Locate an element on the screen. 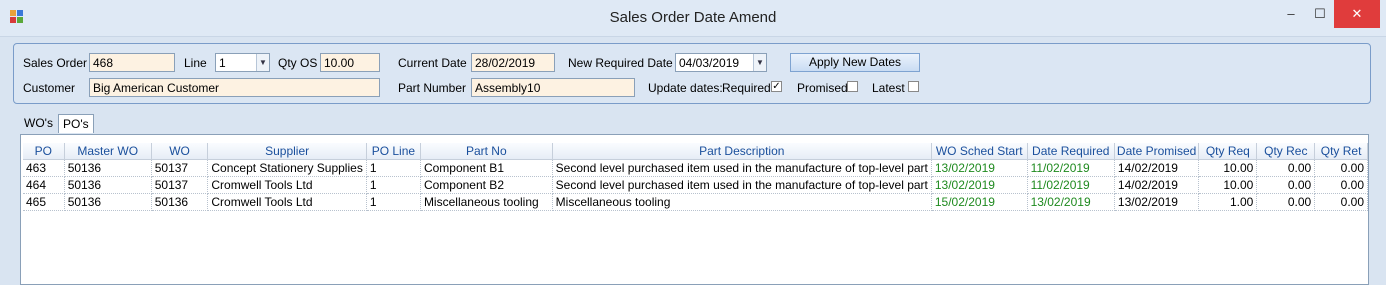 The image size is (1386, 285). column-header: Date Promised is located at coordinates (1157, 151).